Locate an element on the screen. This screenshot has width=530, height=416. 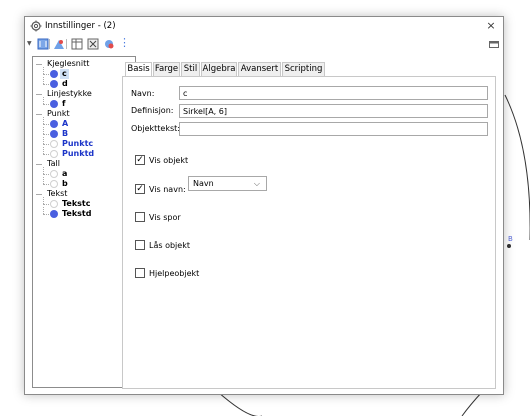
tree-item: Punktc is located at coordinates (84, 143).